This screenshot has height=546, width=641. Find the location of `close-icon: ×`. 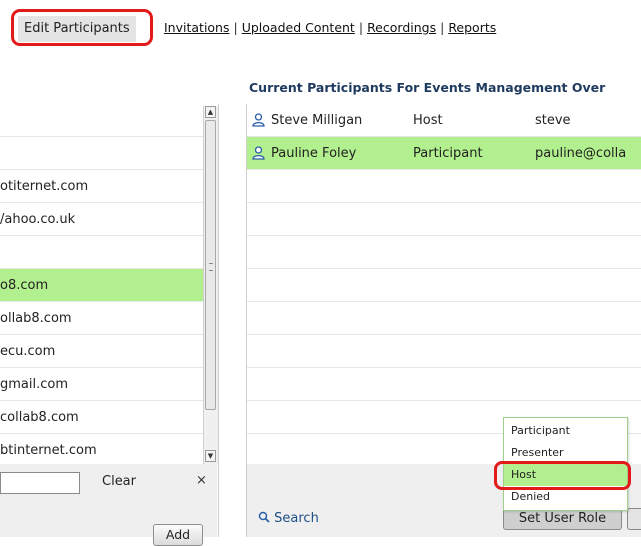

close-icon: × is located at coordinates (201, 480).